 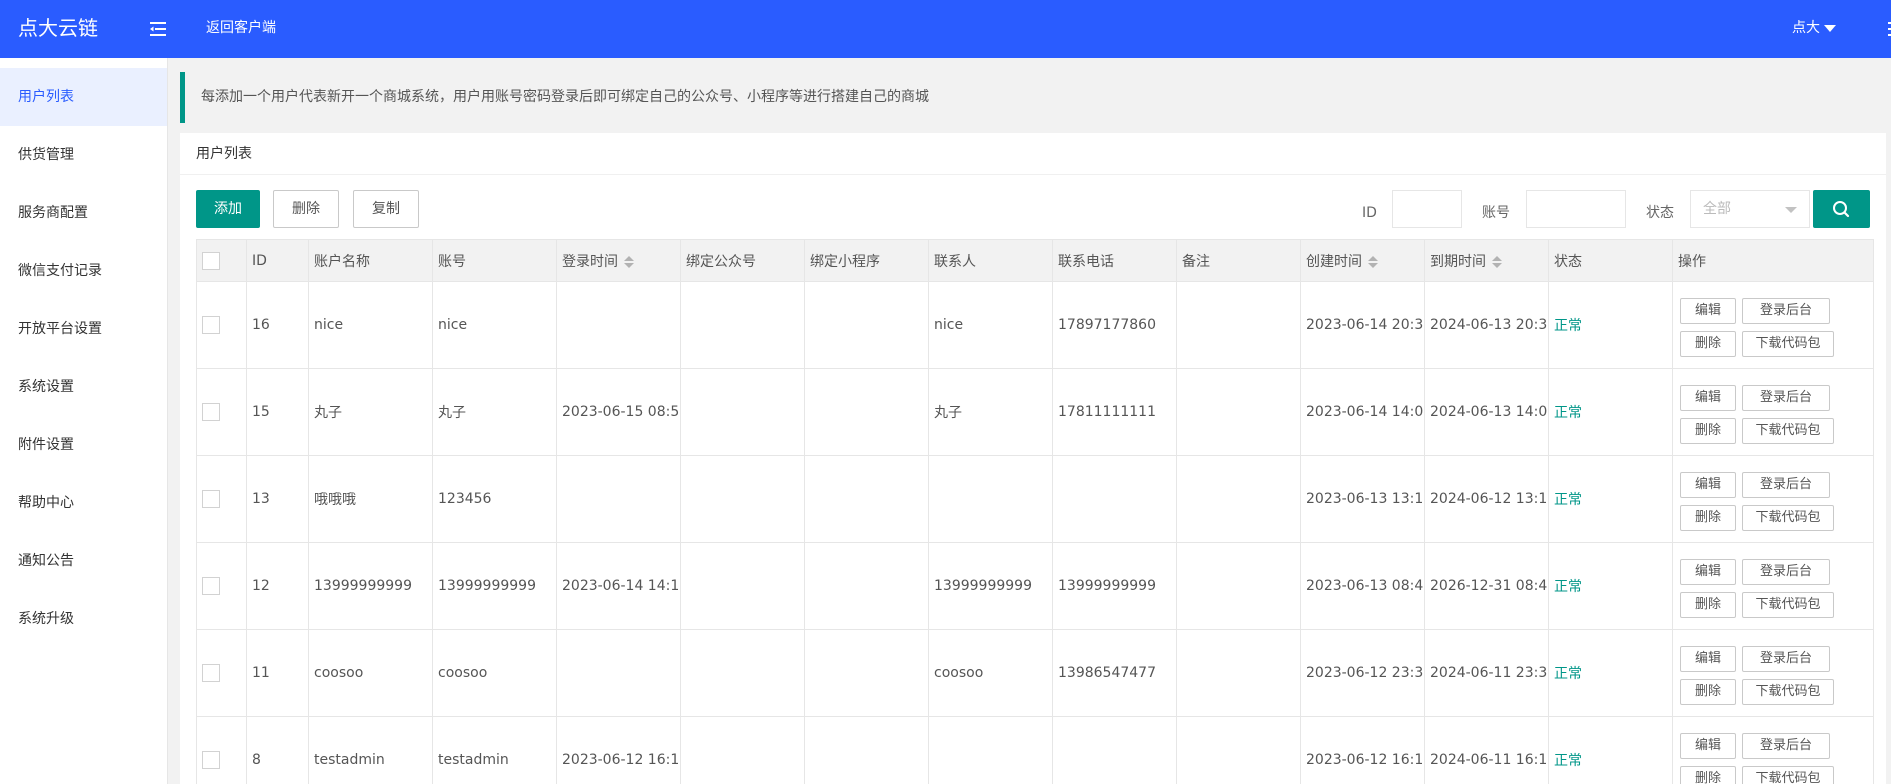 I want to click on select-all-cell, so click(x=221, y=260).